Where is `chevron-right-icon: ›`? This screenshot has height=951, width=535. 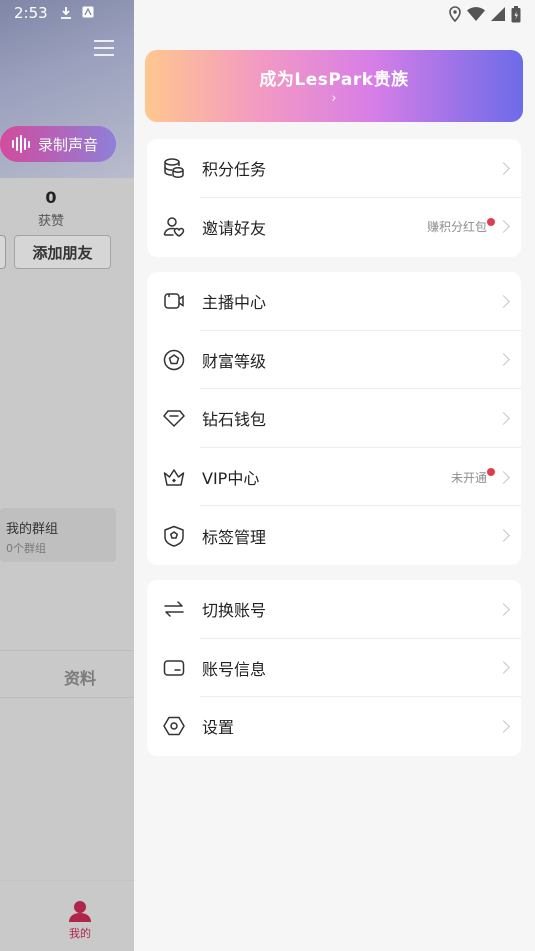
chevron-right-icon: › is located at coordinates (334, 98).